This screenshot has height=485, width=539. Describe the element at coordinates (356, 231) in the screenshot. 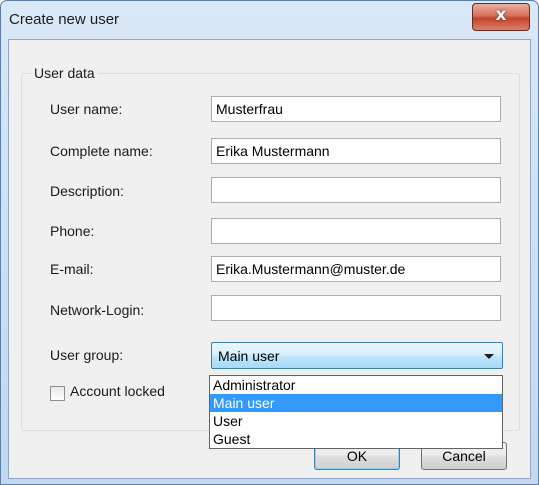

I see `phone-field` at that location.